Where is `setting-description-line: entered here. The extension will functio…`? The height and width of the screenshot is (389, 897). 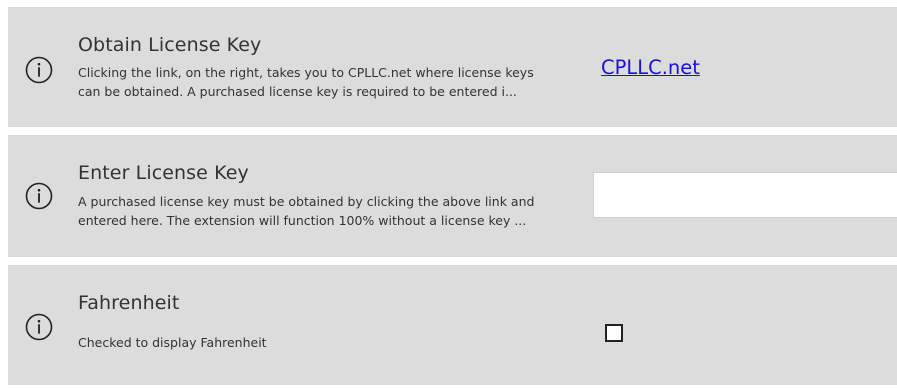 setting-description-line: entered here. The extension will functio… is located at coordinates (302, 220).